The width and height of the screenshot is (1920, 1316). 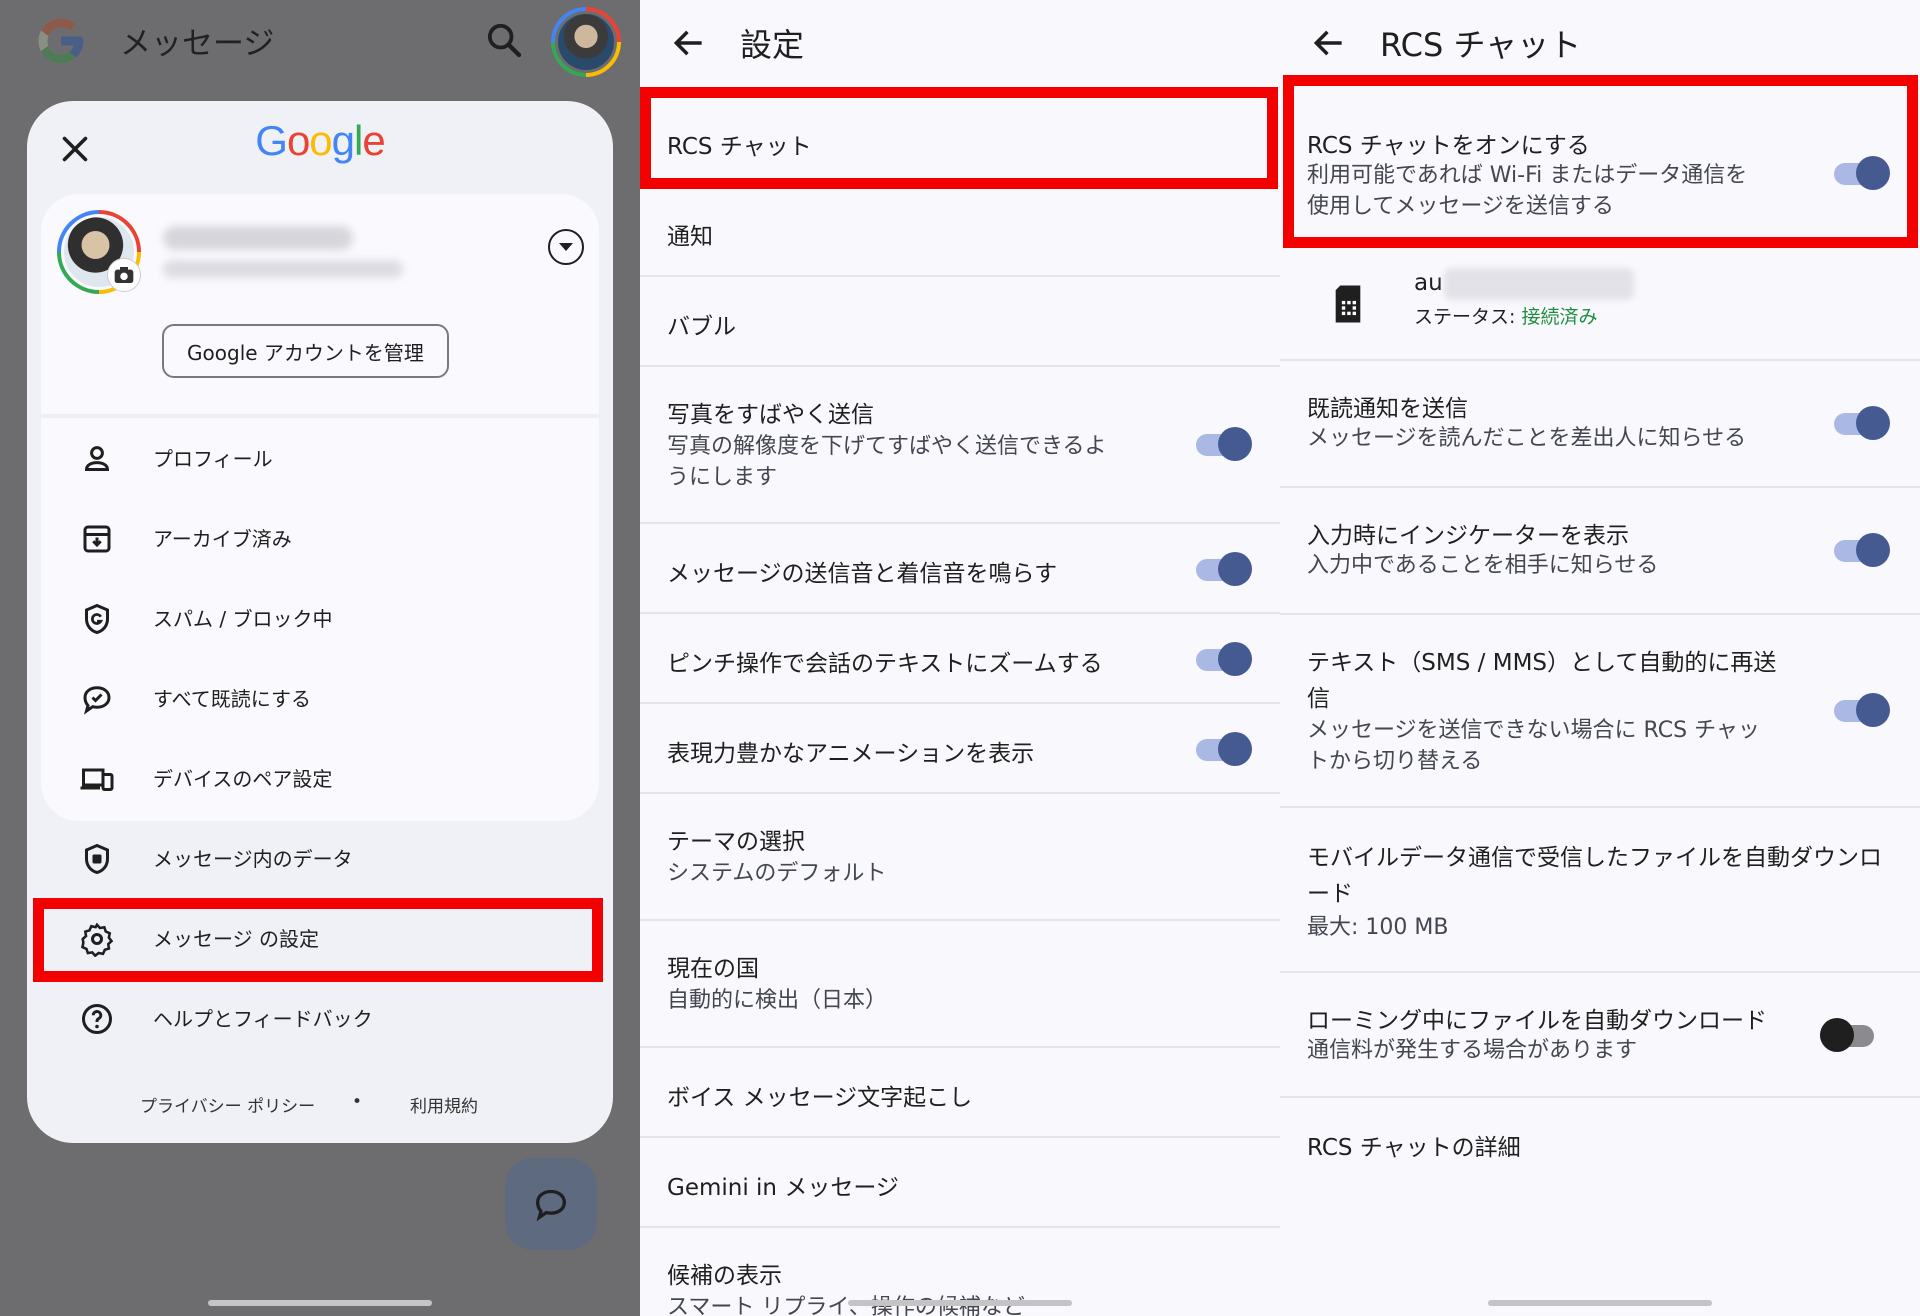 I want to click on sim-card-icon, so click(x=1348, y=304).